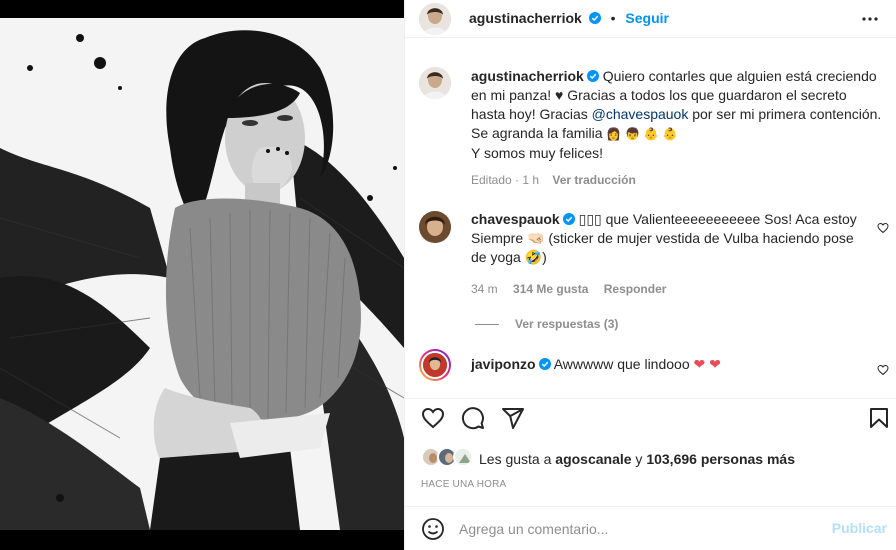 The width and height of the screenshot is (896, 550). What do you see at coordinates (642, 134) in the screenshot?
I see `family-emoji: 👩 👦 👶 👶` at bounding box center [642, 134].